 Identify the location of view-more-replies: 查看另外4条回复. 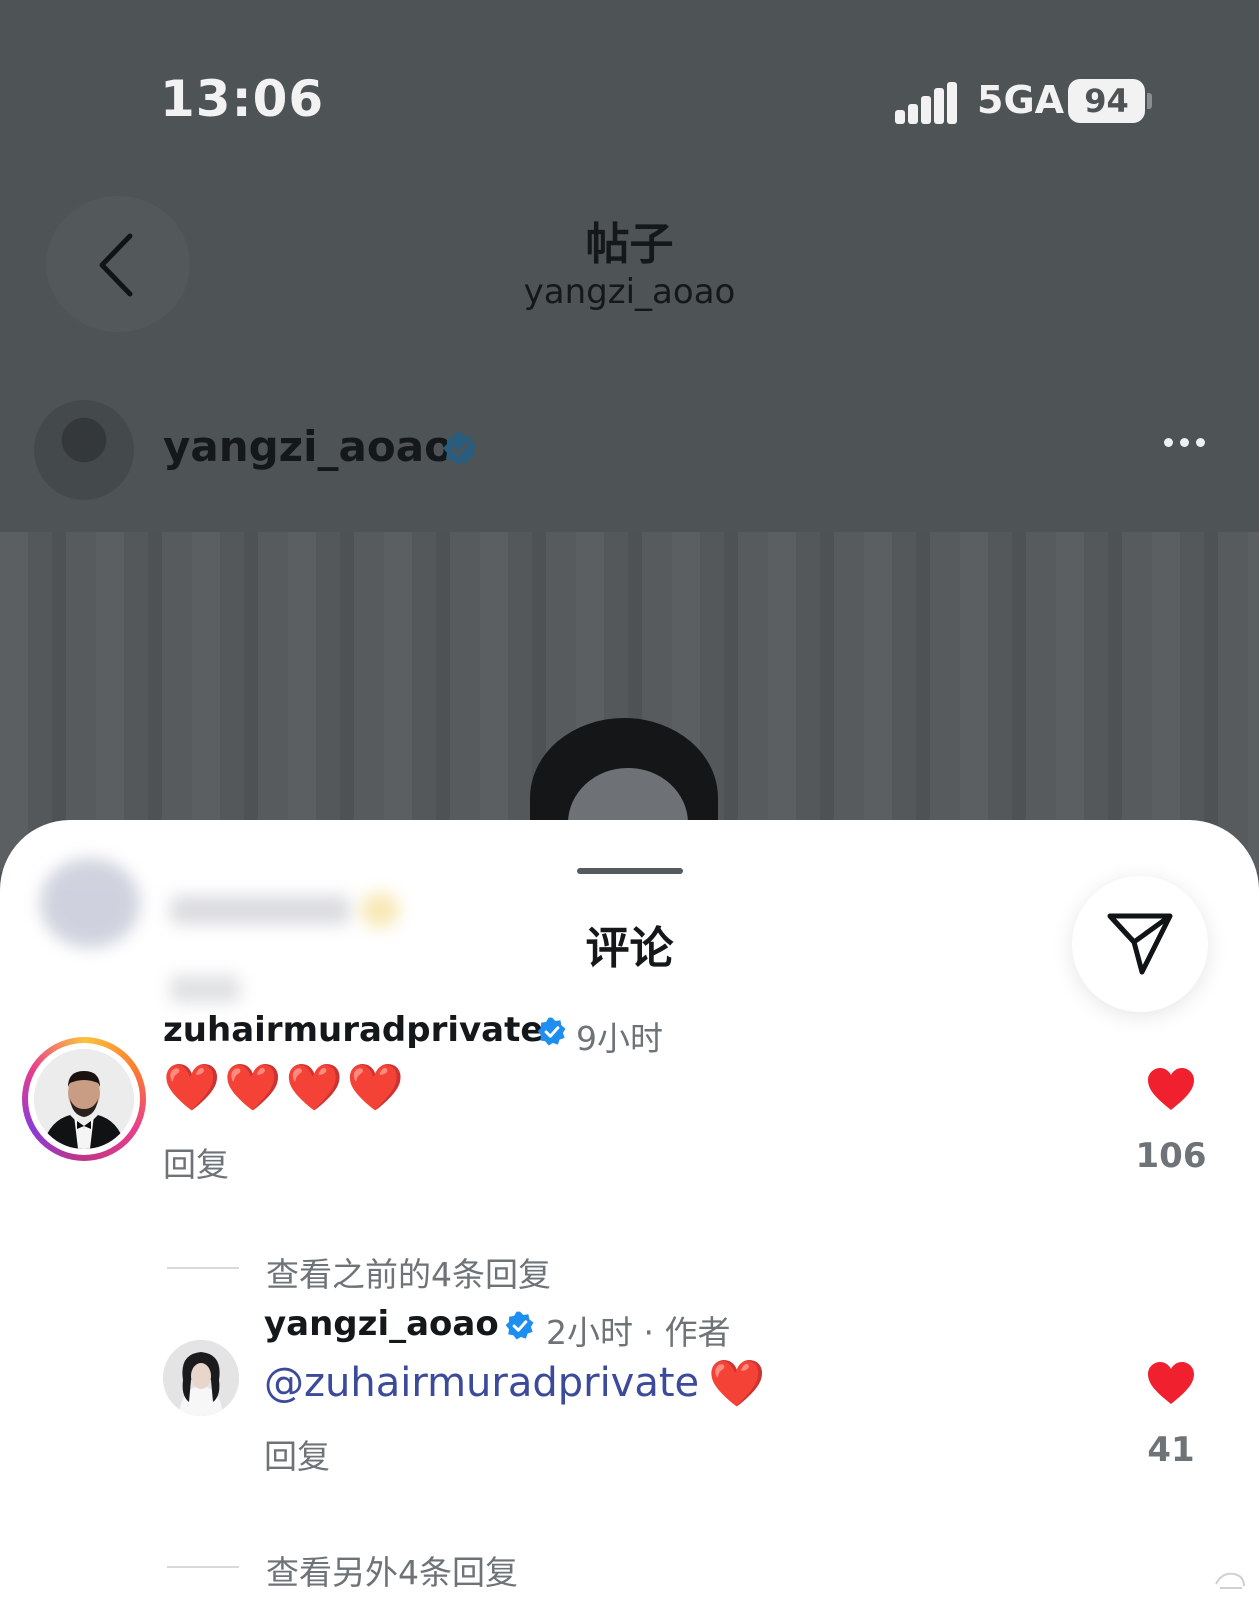
(392, 1570).